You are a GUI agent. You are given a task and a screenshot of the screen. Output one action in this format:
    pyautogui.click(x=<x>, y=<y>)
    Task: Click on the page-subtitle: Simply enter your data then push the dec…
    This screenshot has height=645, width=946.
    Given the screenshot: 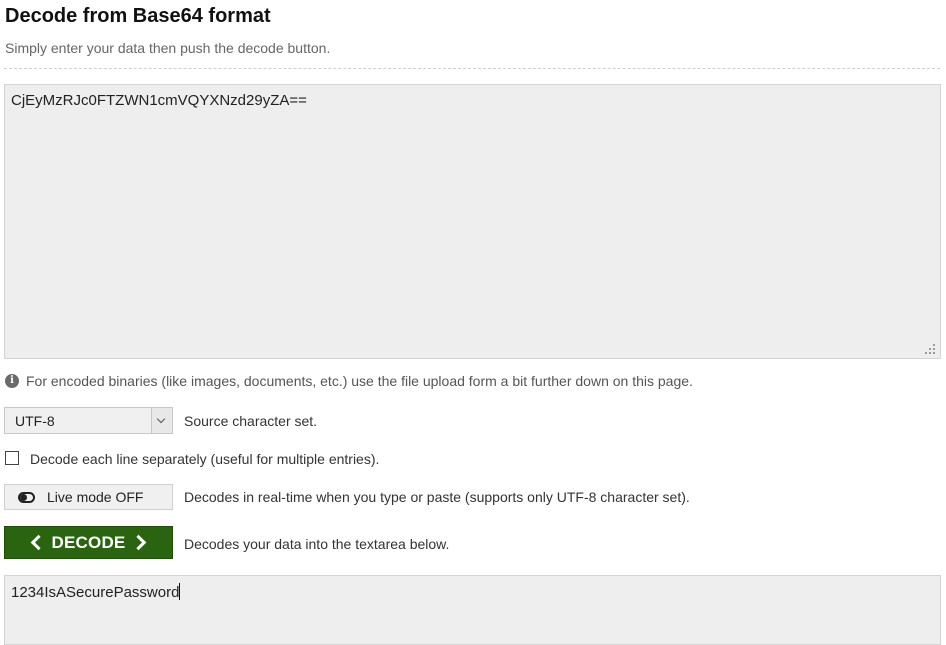 What is the action you would take?
    pyautogui.click(x=168, y=48)
    